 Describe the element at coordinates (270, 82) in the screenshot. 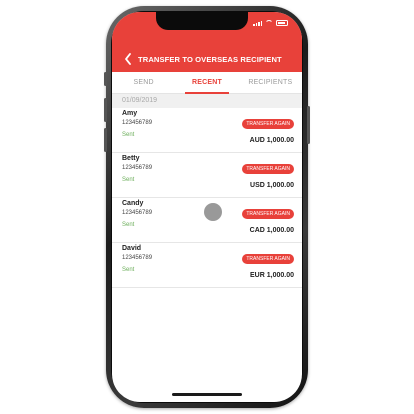

I see `tab-recipients: RECIPIENTS` at that location.